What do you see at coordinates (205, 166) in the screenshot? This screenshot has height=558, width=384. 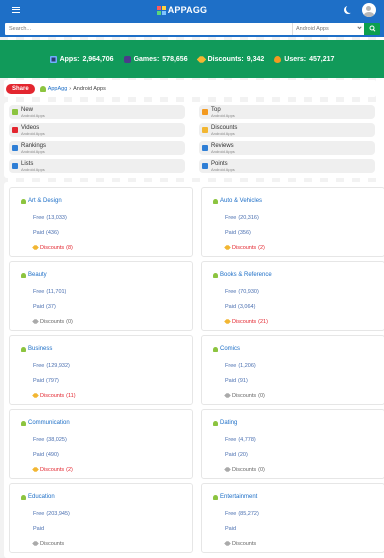 I see `points-icon` at bounding box center [205, 166].